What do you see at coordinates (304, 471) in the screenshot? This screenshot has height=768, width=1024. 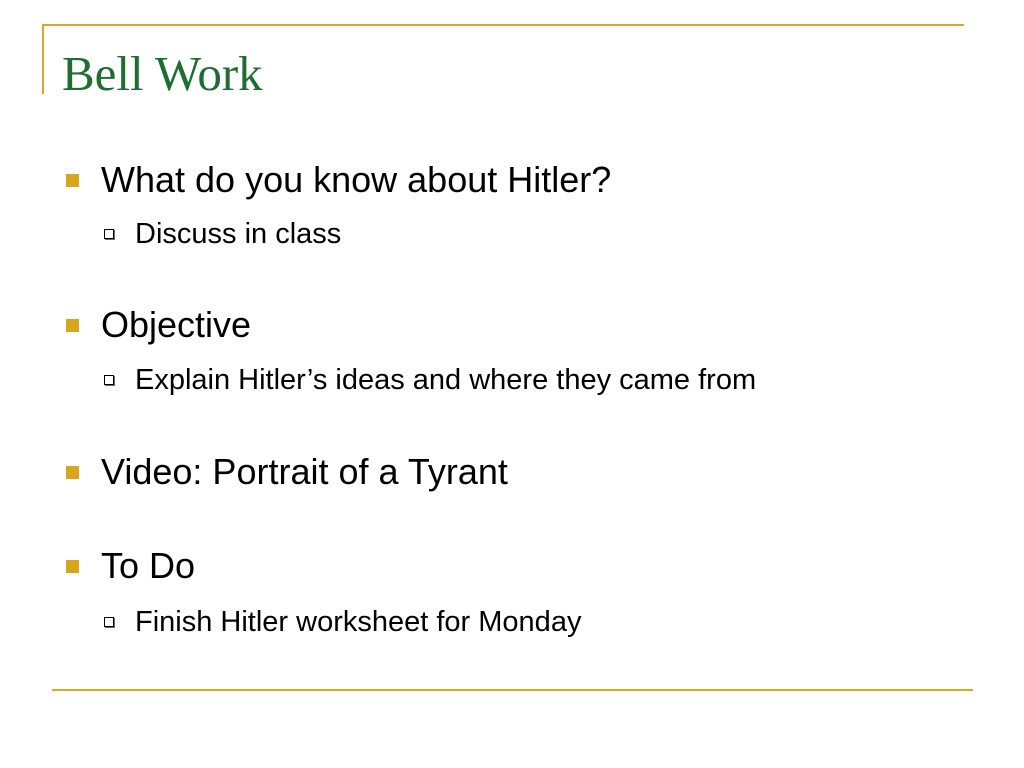 I see `bullet-text: Video: Portrait of a Tyrant` at bounding box center [304, 471].